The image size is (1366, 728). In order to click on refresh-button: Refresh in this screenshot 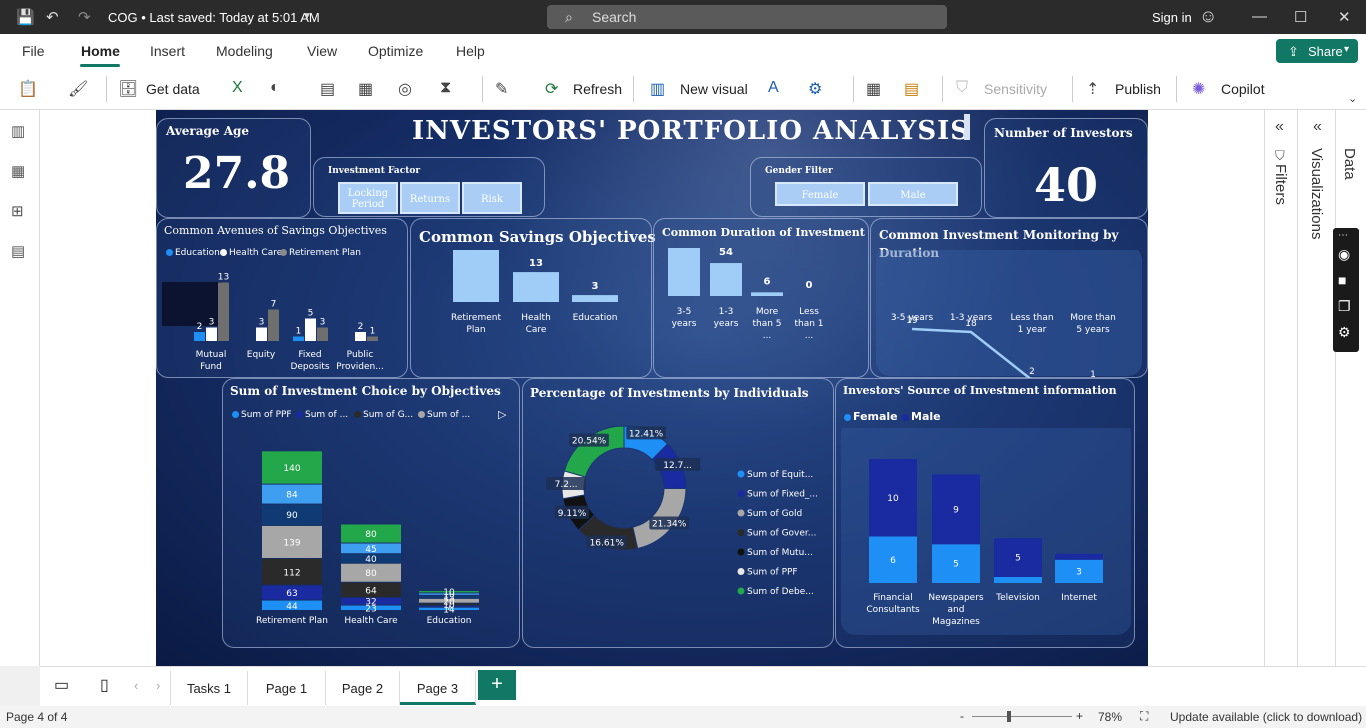, I will do `click(597, 89)`.